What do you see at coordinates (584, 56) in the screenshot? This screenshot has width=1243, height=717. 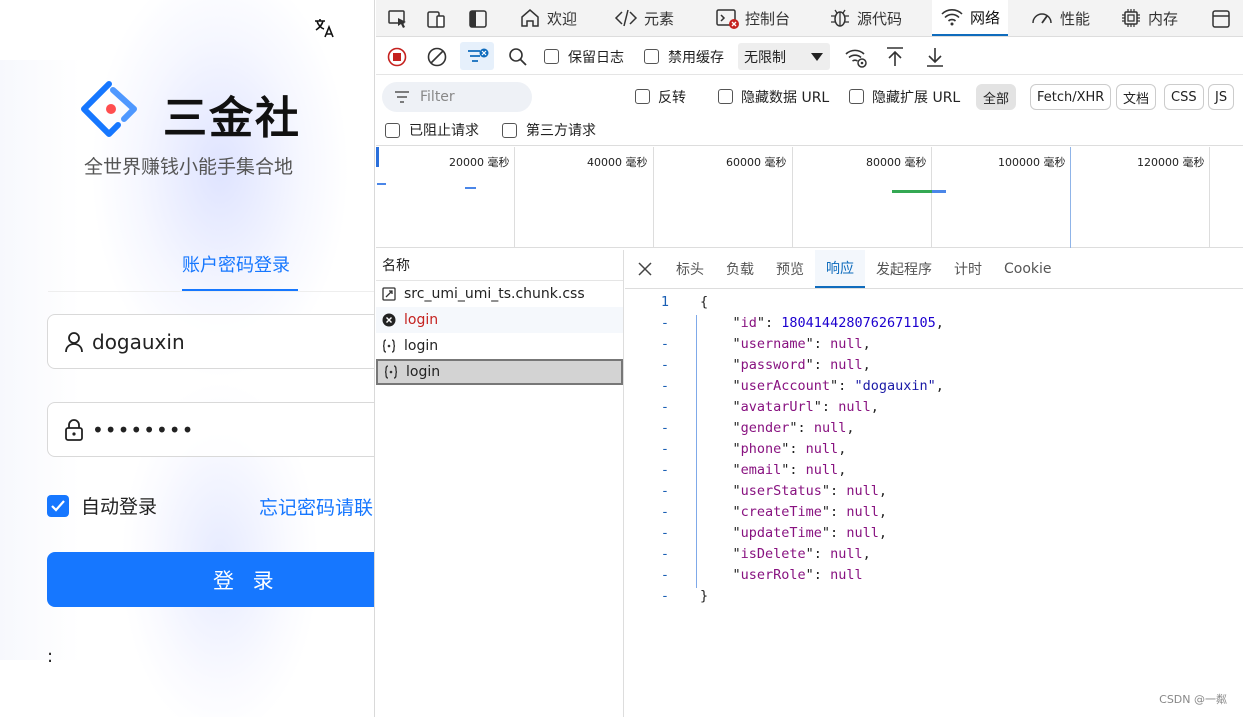 I see `preserve-log-checkbox: 保留日志` at bounding box center [584, 56].